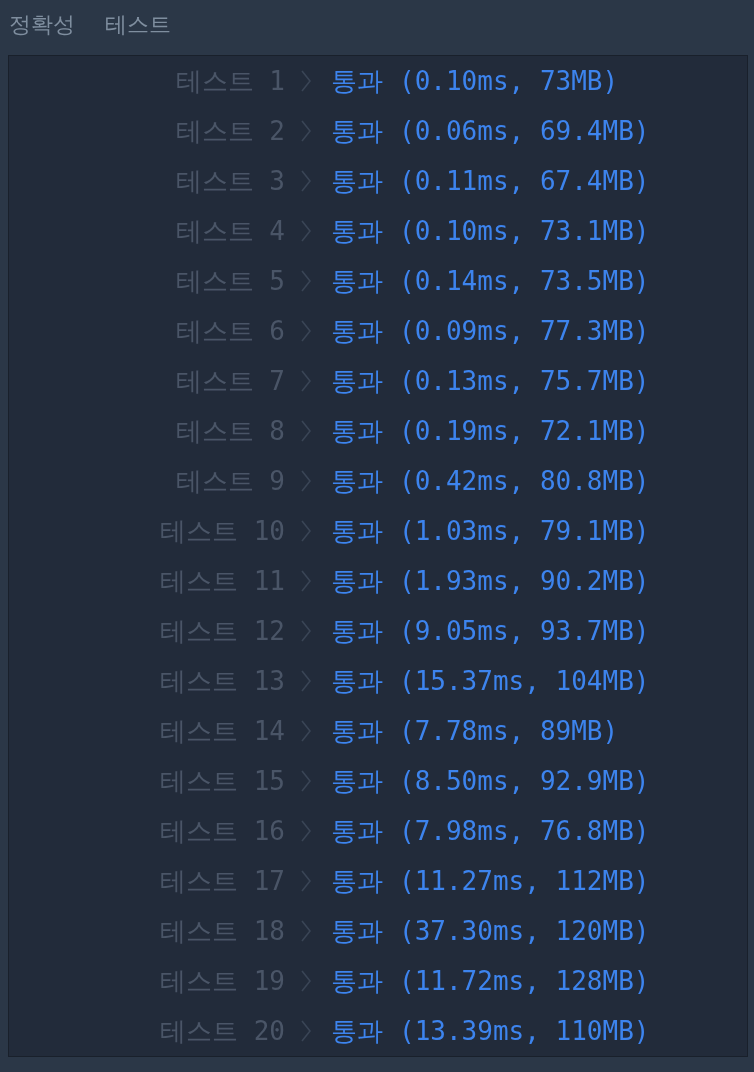  Describe the element at coordinates (524, 381) in the screenshot. I see `test-result: (0.13ms, 75.7MB)` at that location.